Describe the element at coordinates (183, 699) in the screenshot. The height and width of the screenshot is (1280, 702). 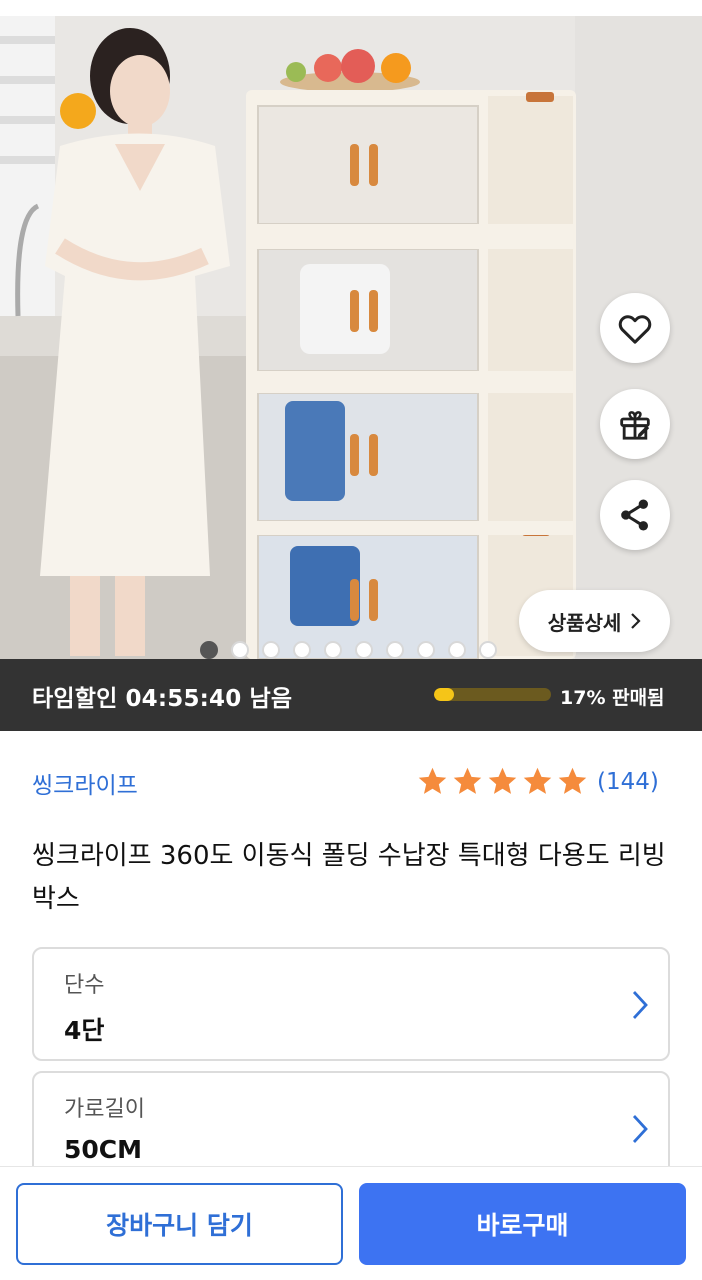
I see `time-sale-countdown: 04:55:40` at that location.